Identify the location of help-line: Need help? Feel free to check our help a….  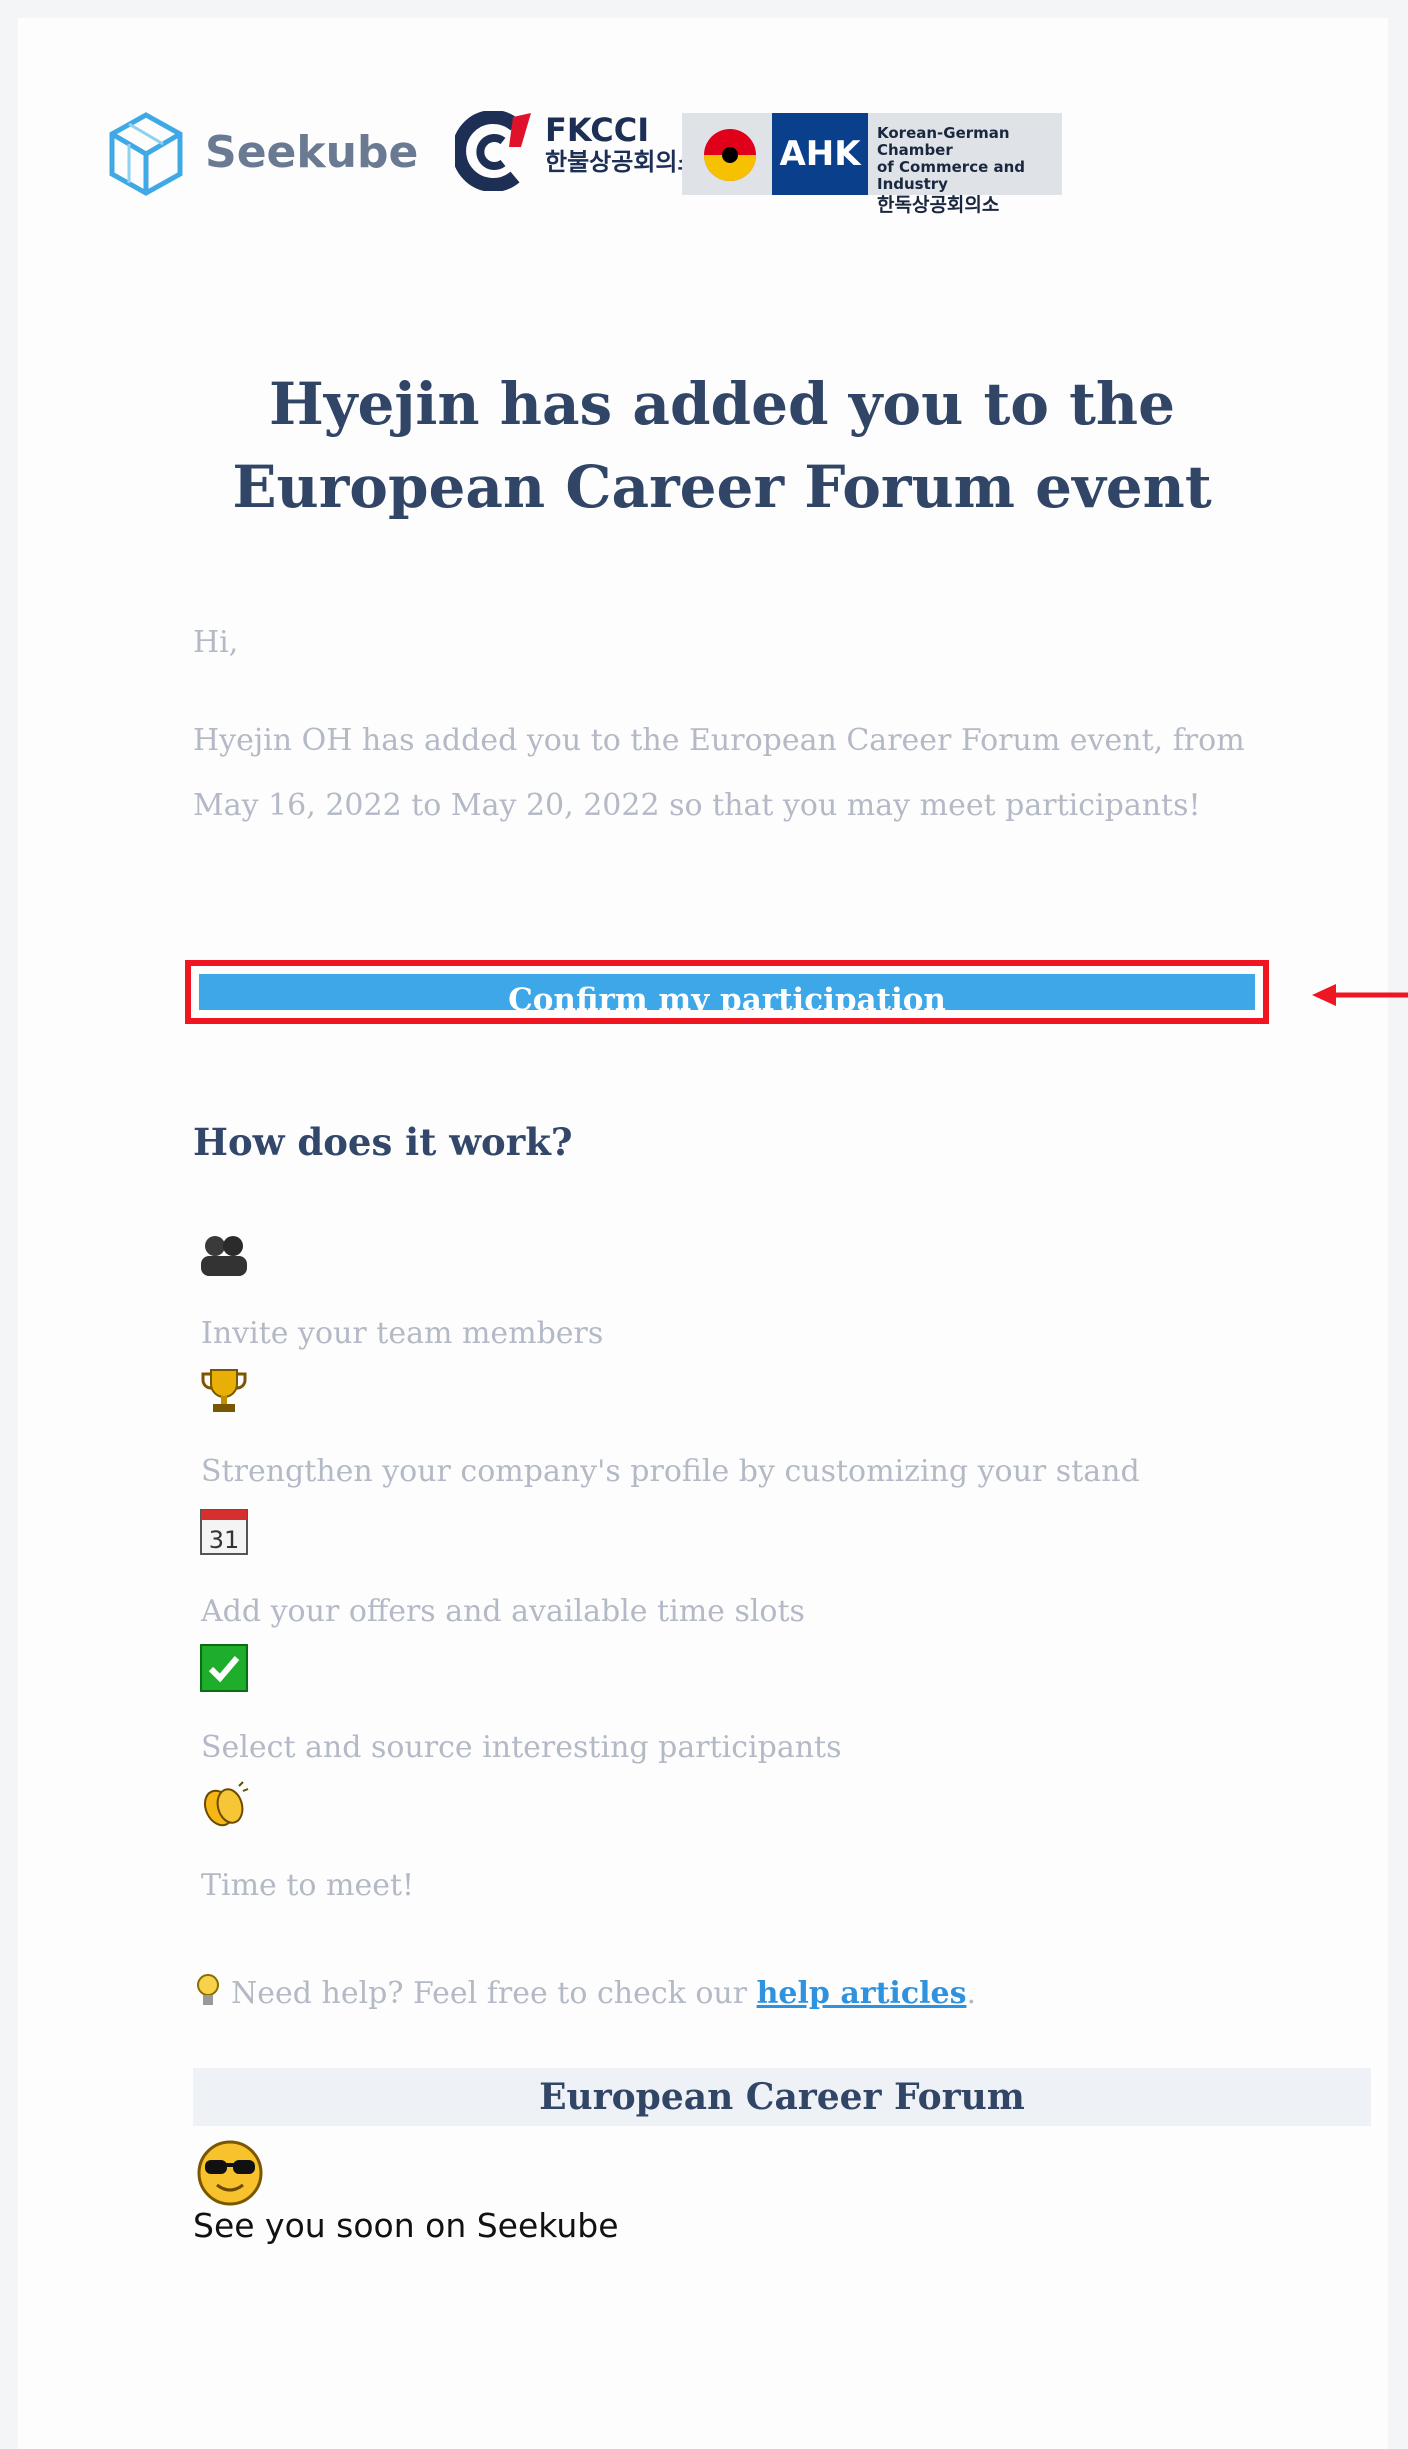
(585, 1992).